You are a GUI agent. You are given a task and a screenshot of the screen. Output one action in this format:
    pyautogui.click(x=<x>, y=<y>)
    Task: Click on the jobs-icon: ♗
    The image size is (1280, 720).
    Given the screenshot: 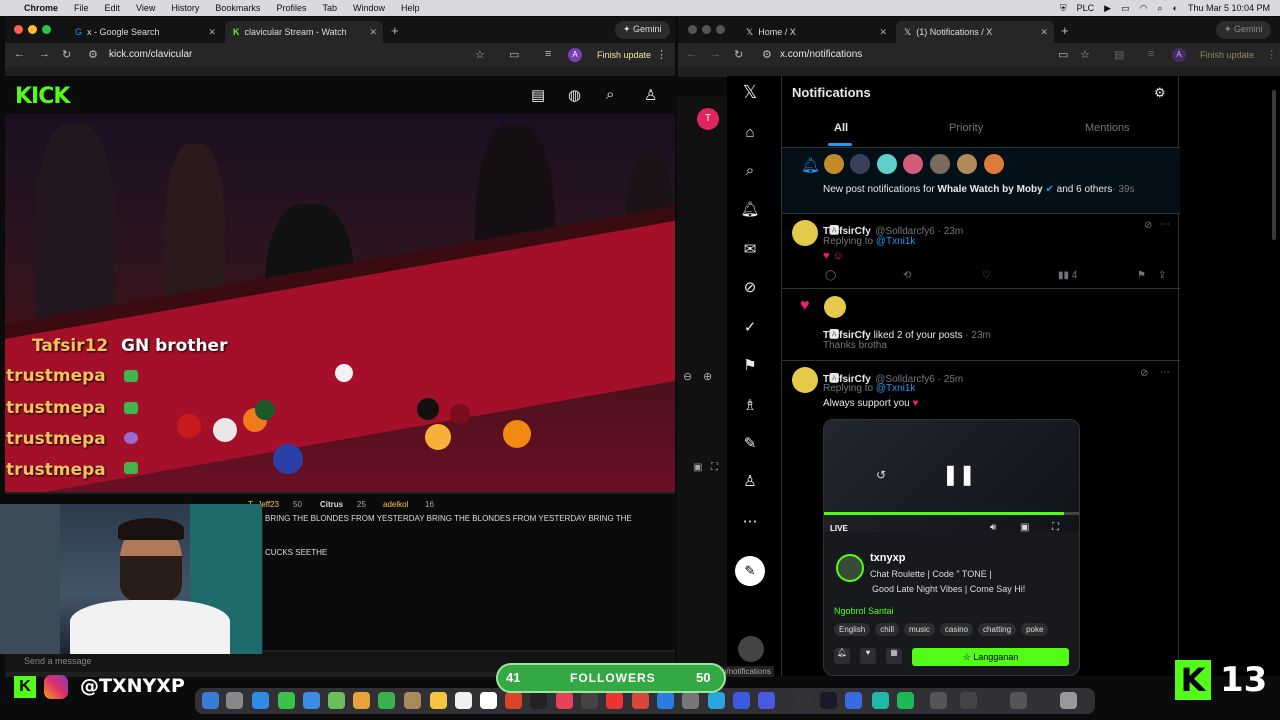 What is the action you would take?
    pyautogui.click(x=750, y=405)
    